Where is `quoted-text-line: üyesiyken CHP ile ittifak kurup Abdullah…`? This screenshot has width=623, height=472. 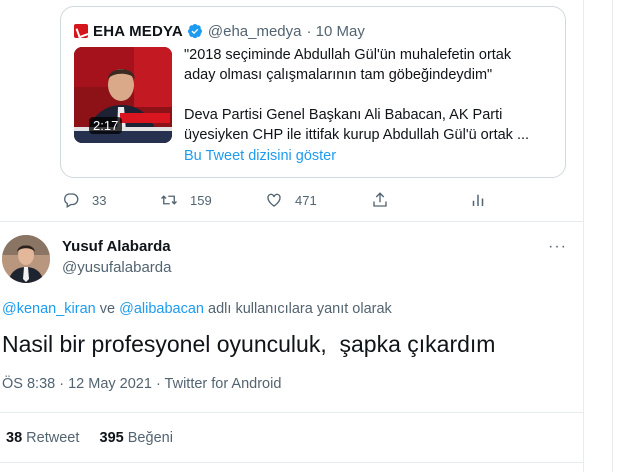 quoted-text-line: üyesiyken CHP ile ittifak kurup Abdullah… is located at coordinates (357, 135).